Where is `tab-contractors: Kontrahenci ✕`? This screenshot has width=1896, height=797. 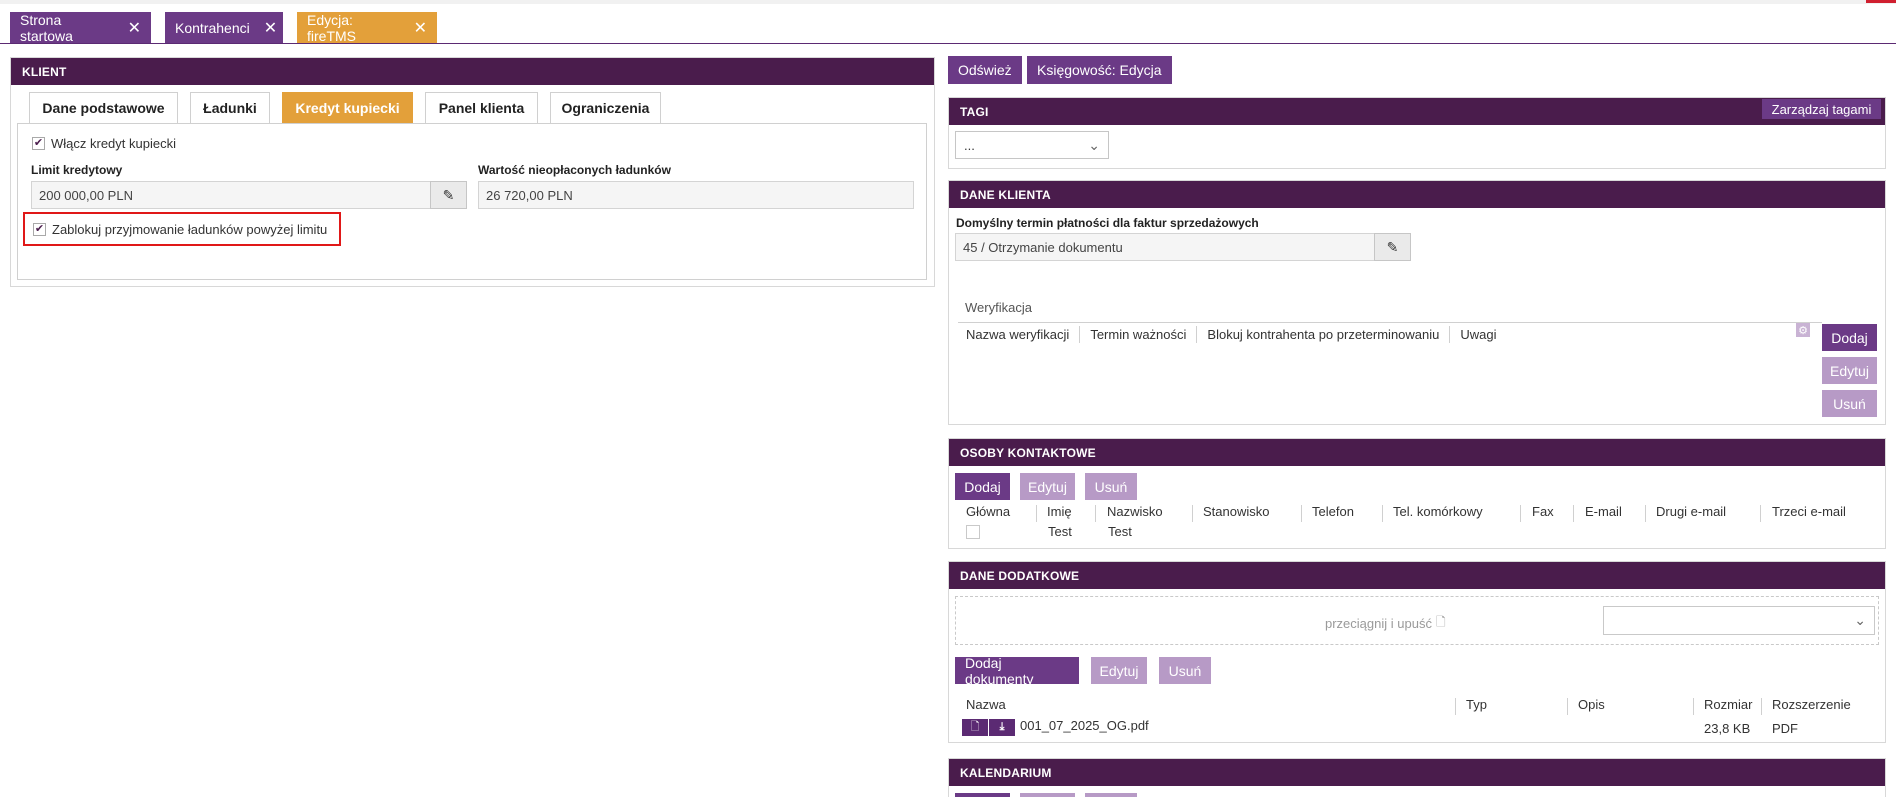
tab-contractors: Kontrahenci ✕ is located at coordinates (224, 27).